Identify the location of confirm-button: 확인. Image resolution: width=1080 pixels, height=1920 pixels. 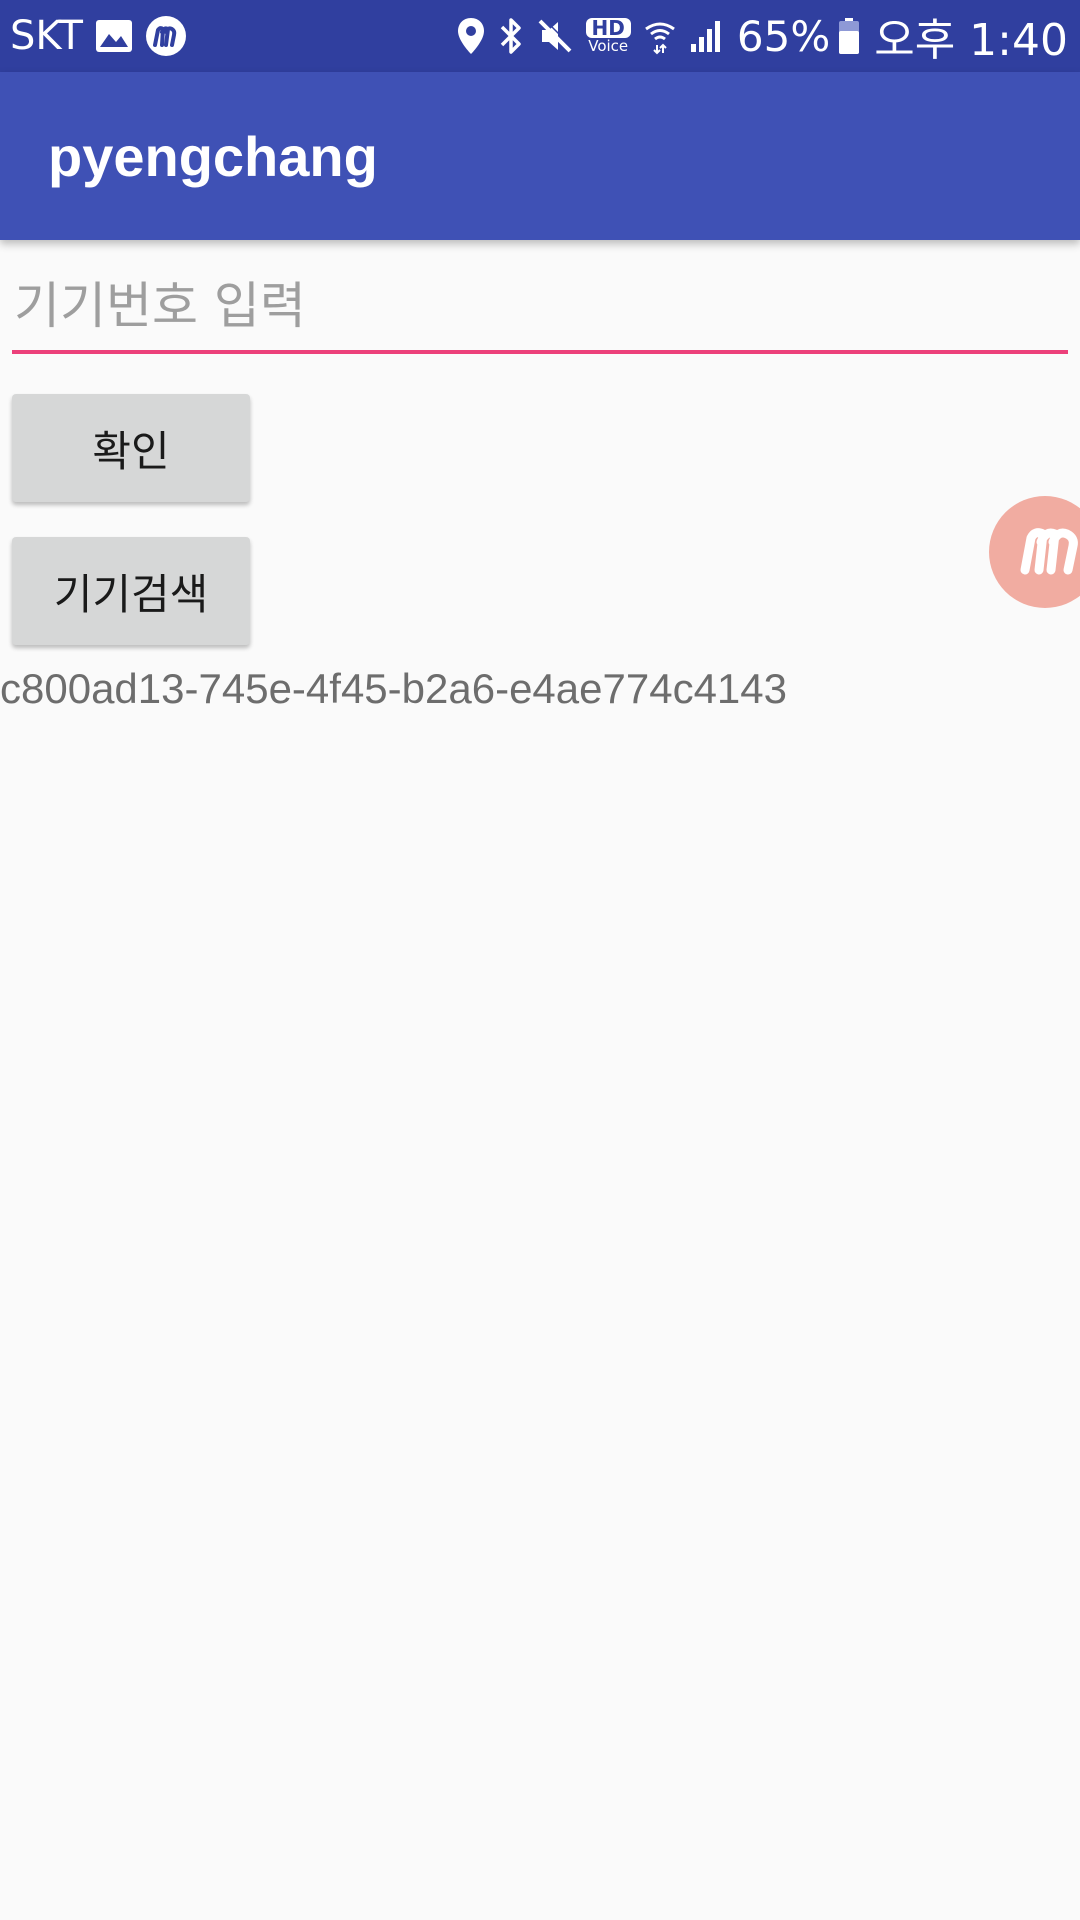
(131, 448).